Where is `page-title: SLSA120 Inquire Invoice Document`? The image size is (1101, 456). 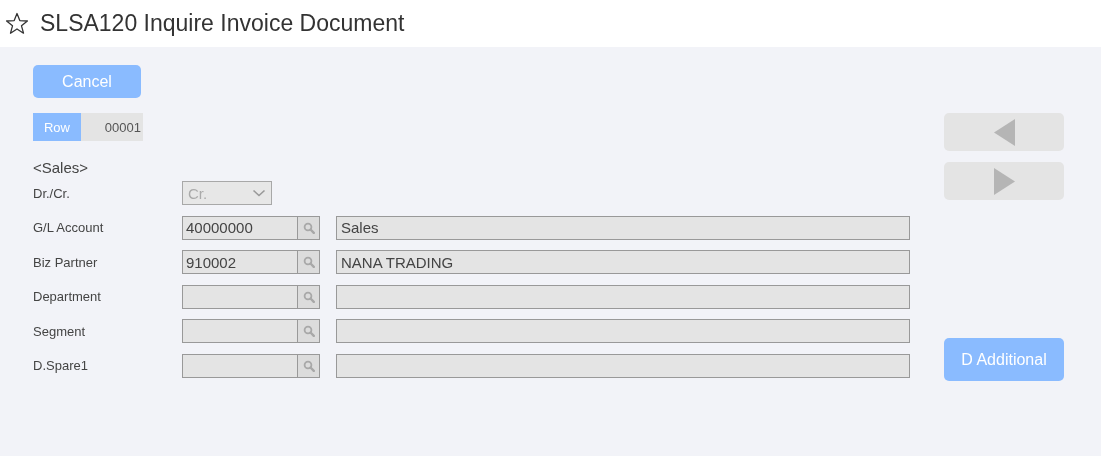
page-title: SLSA120 Inquire Invoice Document is located at coordinates (222, 23).